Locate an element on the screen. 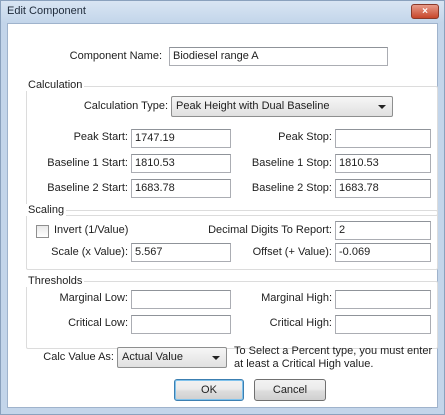  critical-high-input is located at coordinates (383, 324).